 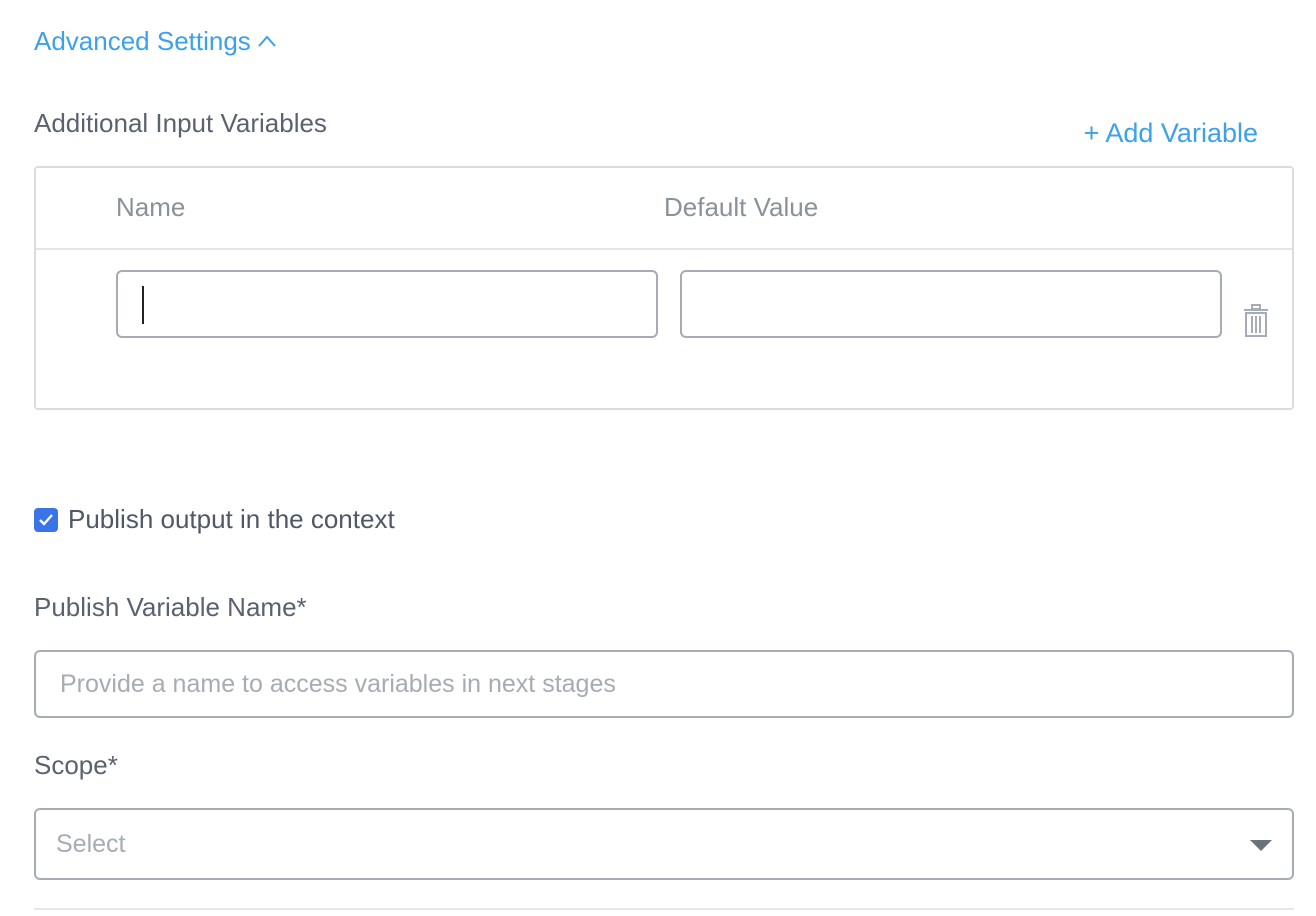 I want to click on publish-output-label: Publish output in the context, so click(x=231, y=519).